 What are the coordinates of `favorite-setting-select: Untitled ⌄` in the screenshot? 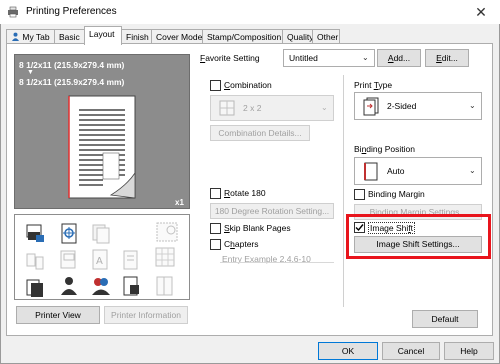 It's located at (329, 58).